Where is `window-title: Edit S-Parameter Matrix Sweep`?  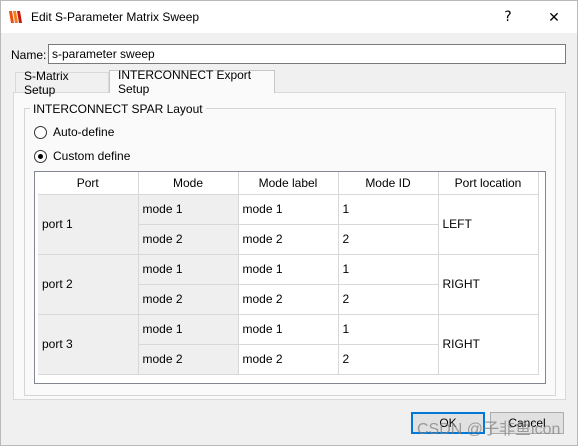
window-title: Edit S-Parameter Matrix Sweep is located at coordinates (115, 17).